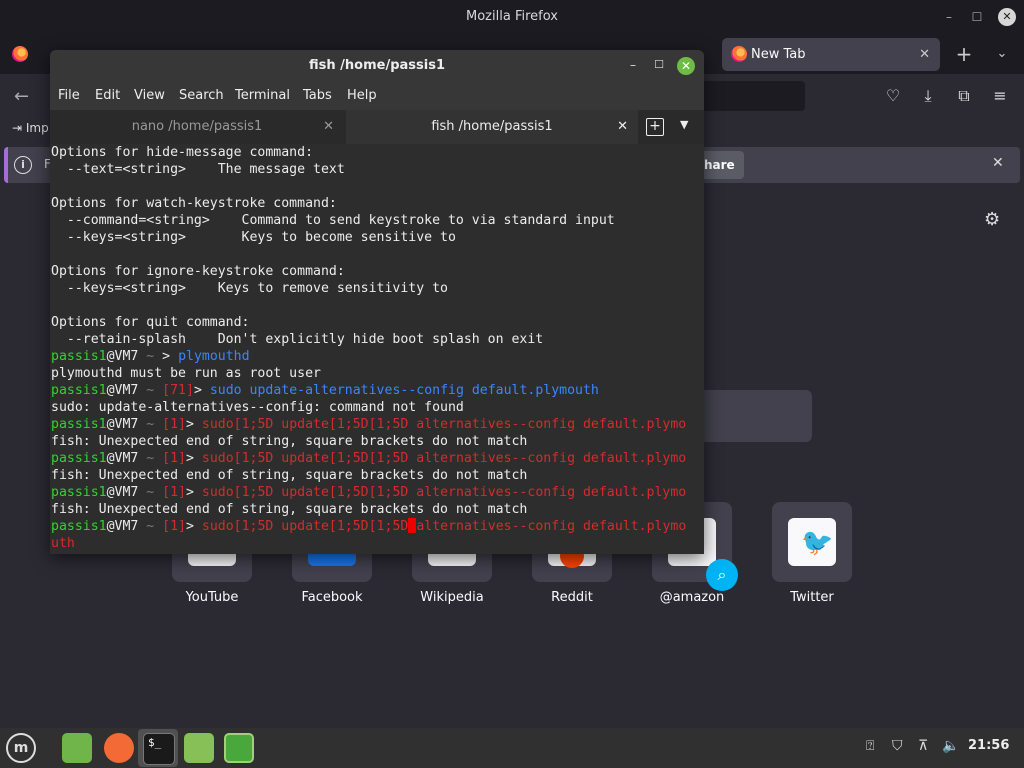 The height and width of the screenshot is (768, 1024). What do you see at coordinates (186, 373) in the screenshot?
I see `terminal-line: plymouthd must be run as root user` at bounding box center [186, 373].